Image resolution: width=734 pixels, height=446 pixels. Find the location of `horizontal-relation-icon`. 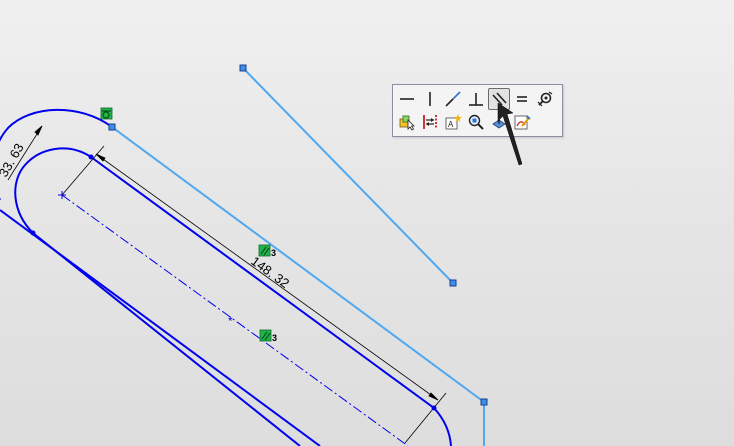

horizontal-relation-icon is located at coordinates (407, 99).